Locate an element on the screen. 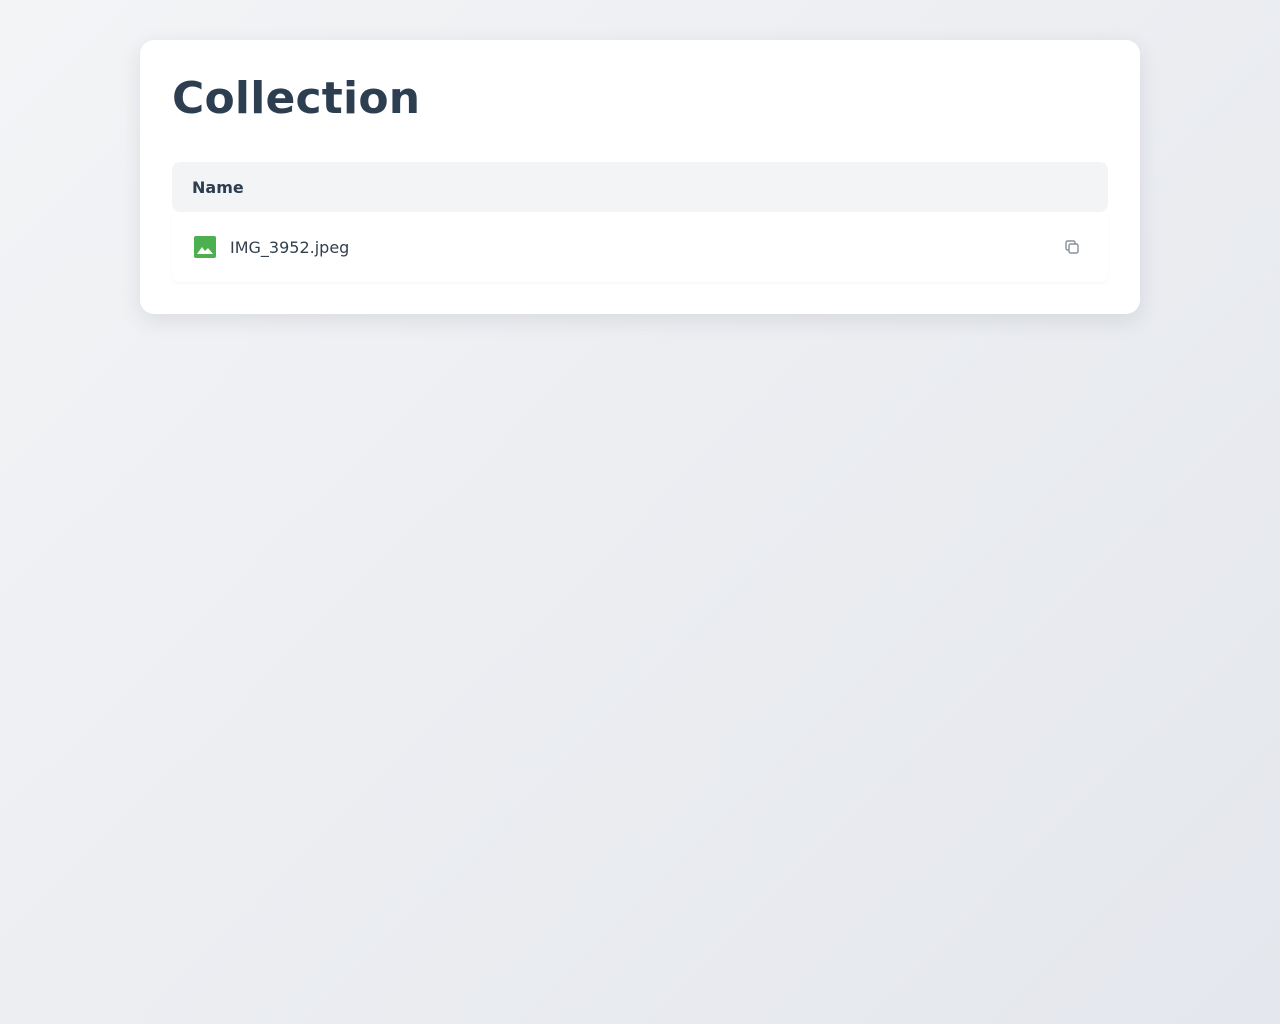 Image resolution: width=1280 pixels, height=1024 pixels. page-title: Collection is located at coordinates (296, 98).